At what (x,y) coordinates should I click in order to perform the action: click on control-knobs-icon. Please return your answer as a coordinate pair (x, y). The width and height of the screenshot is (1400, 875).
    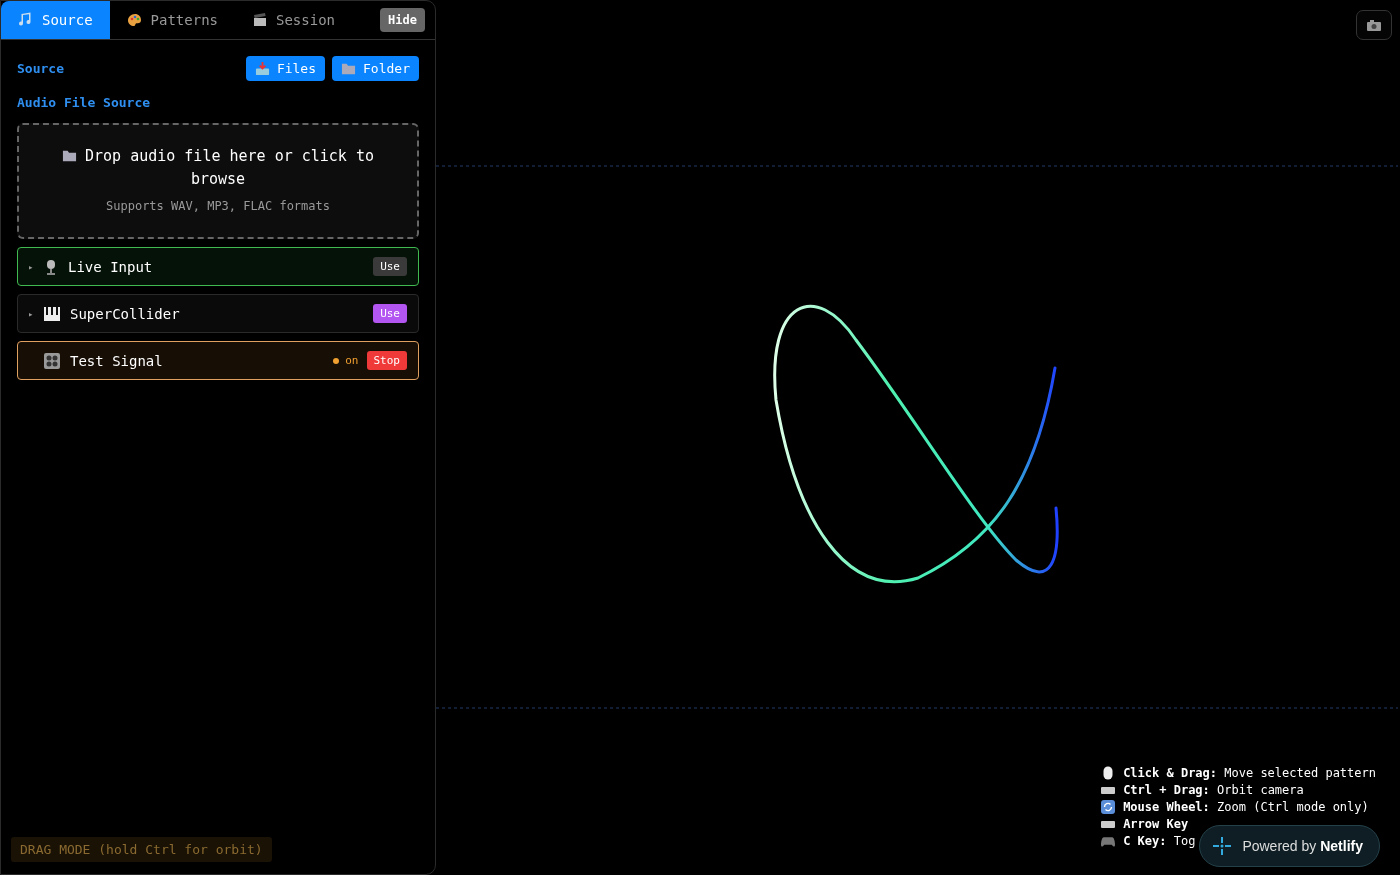
    Looking at the image, I should click on (52, 360).